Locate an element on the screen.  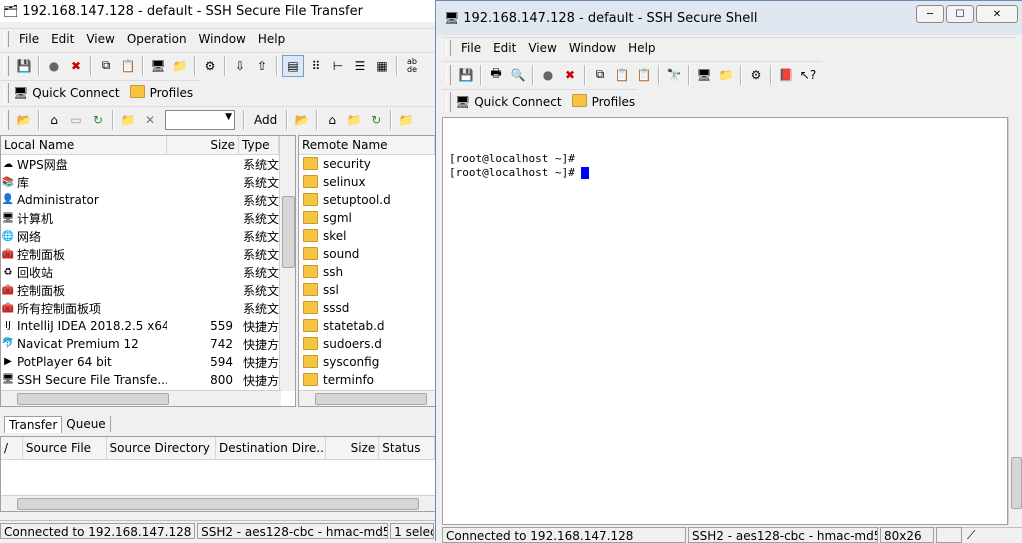
local-path-dropdown: ▼ is located at coordinates (200, 119).